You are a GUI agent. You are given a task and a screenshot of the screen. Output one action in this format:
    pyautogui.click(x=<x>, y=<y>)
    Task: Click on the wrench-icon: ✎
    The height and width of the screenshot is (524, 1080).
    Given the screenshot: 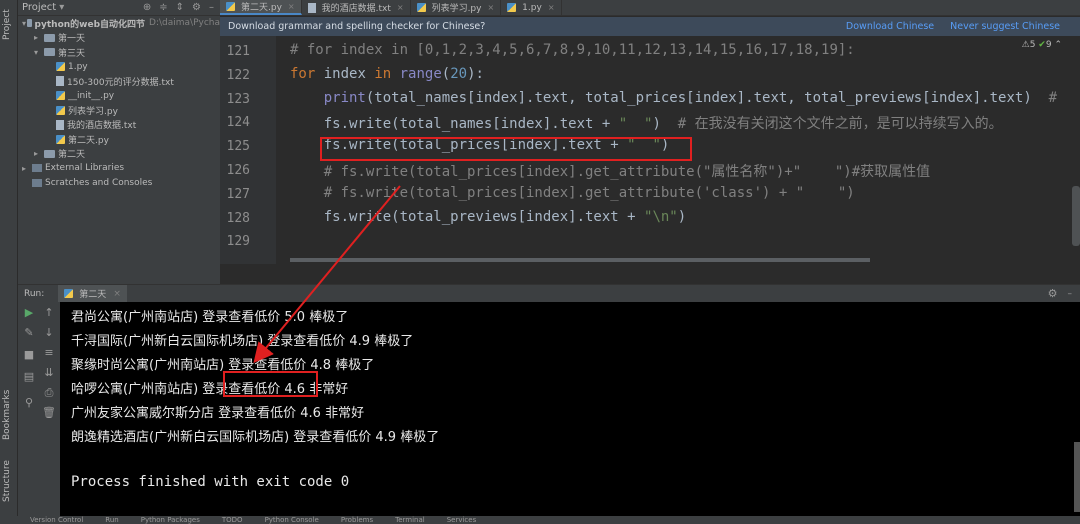 What is the action you would take?
    pyautogui.click(x=29, y=332)
    